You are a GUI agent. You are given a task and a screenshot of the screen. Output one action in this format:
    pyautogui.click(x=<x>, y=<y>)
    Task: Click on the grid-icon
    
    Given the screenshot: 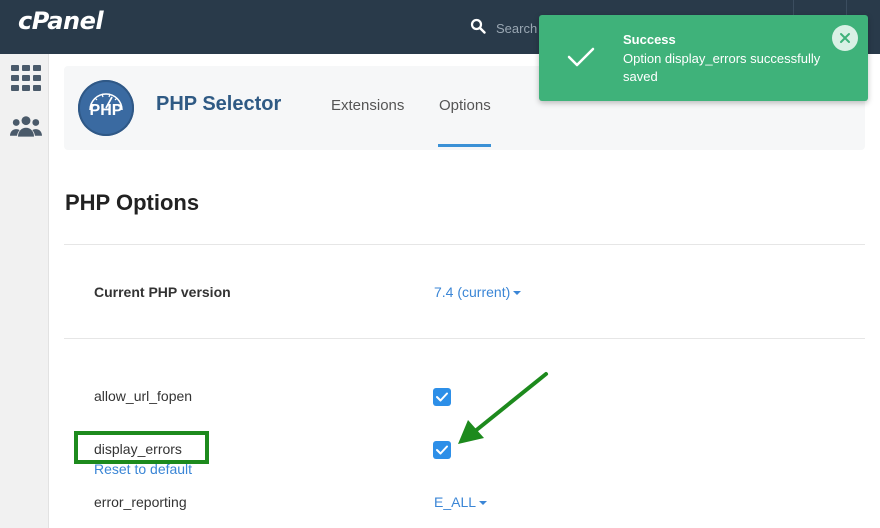 What is the action you would take?
    pyautogui.click(x=26, y=78)
    